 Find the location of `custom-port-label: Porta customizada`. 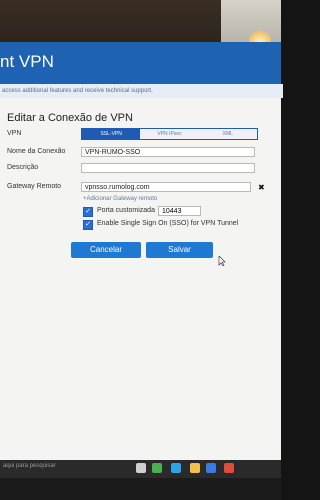

custom-port-label: Porta customizada is located at coordinates (126, 210).